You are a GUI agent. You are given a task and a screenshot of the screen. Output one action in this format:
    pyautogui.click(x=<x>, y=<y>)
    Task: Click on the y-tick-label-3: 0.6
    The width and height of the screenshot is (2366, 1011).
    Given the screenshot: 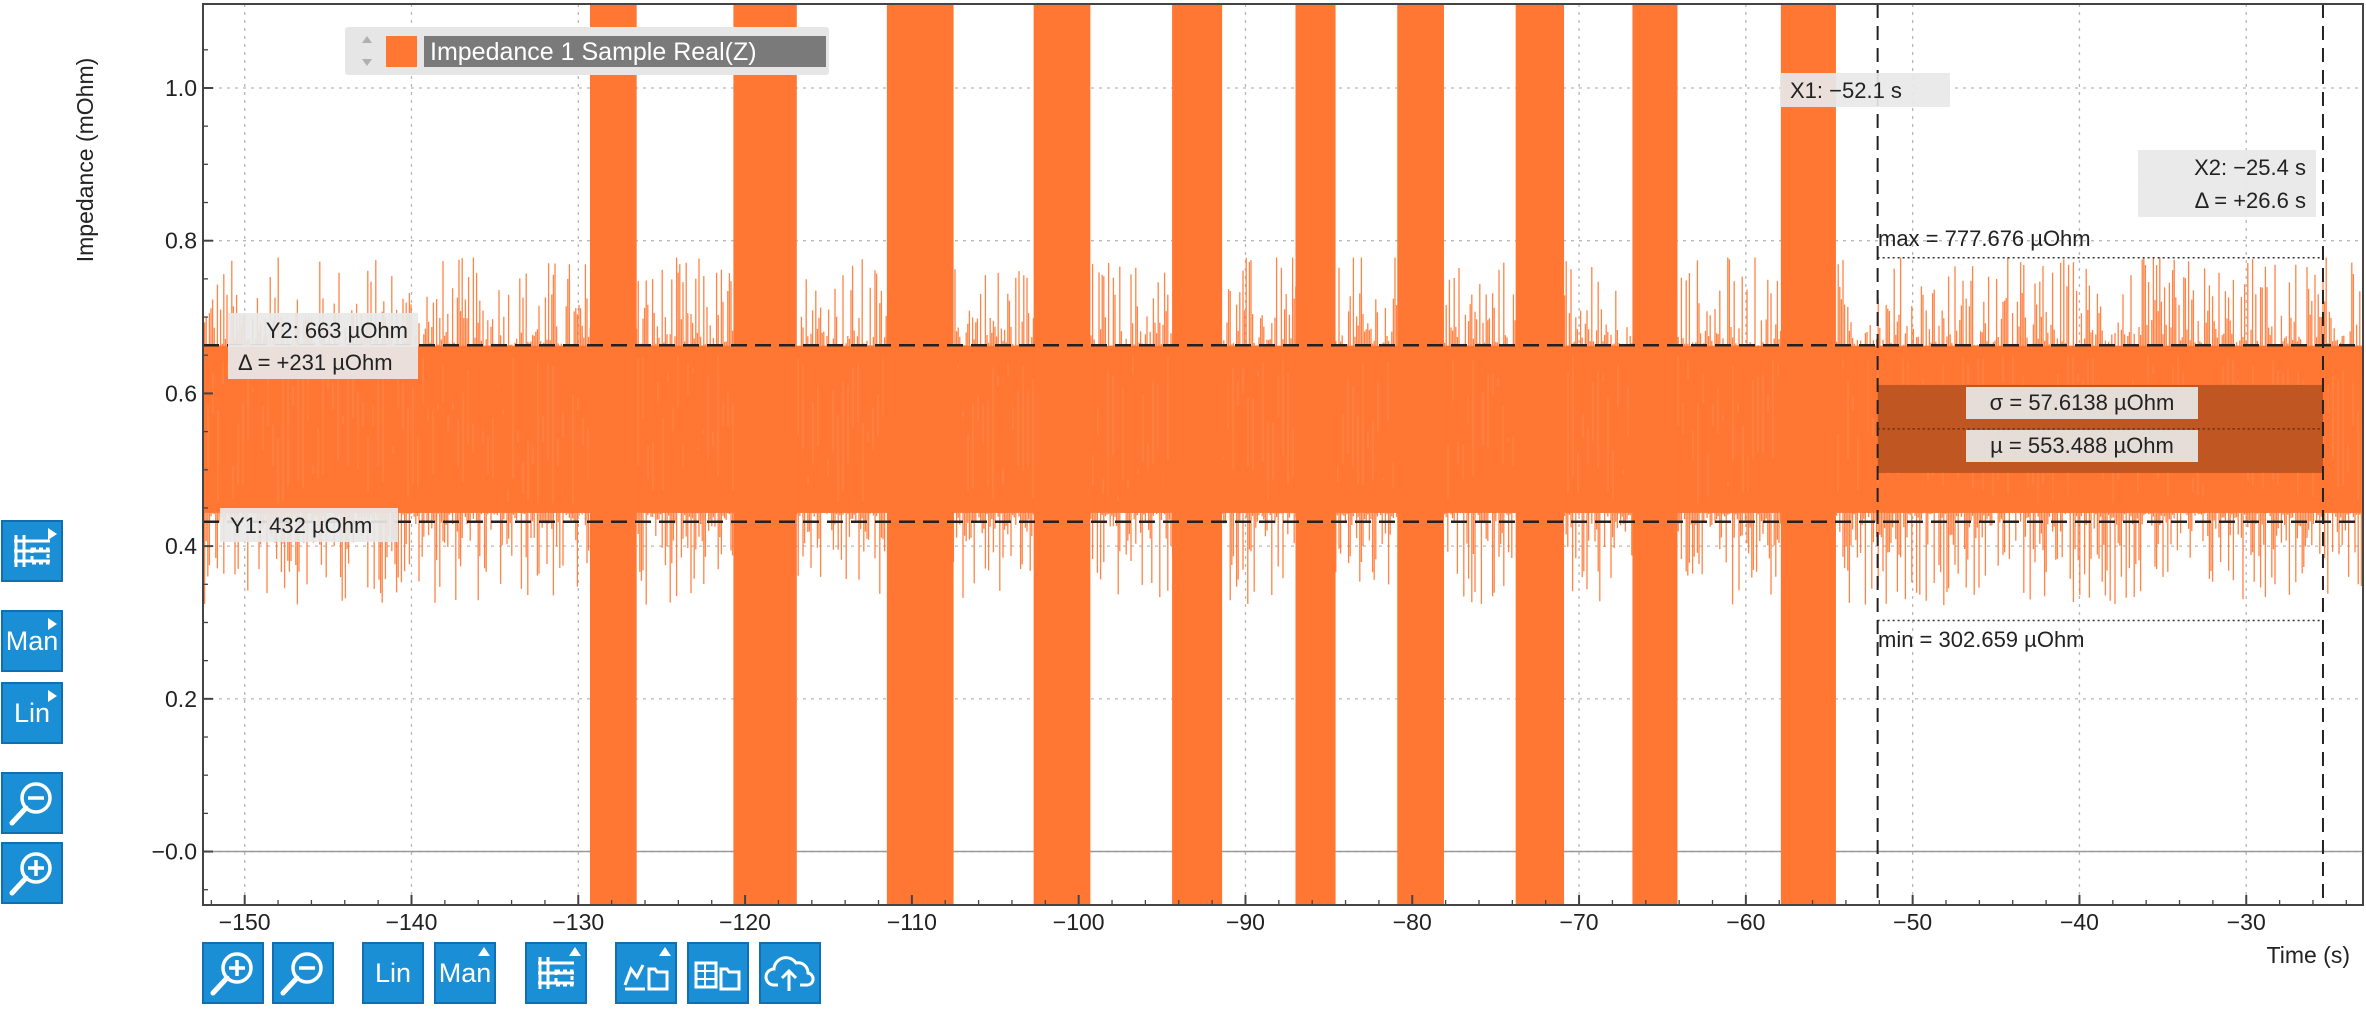 What is the action you would take?
    pyautogui.click(x=181, y=393)
    